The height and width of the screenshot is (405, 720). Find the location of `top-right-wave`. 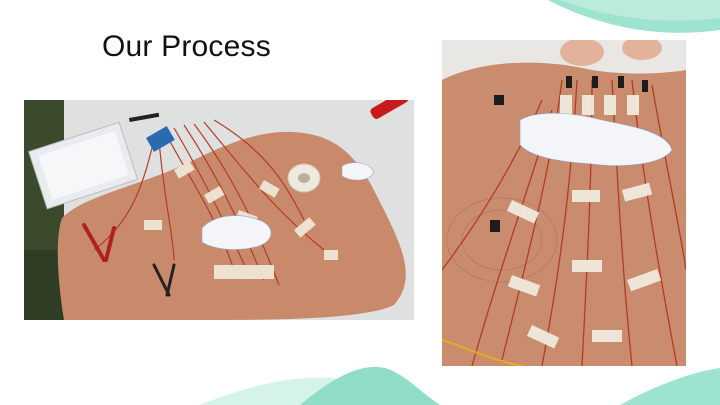

top-right-wave is located at coordinates (634, 16).